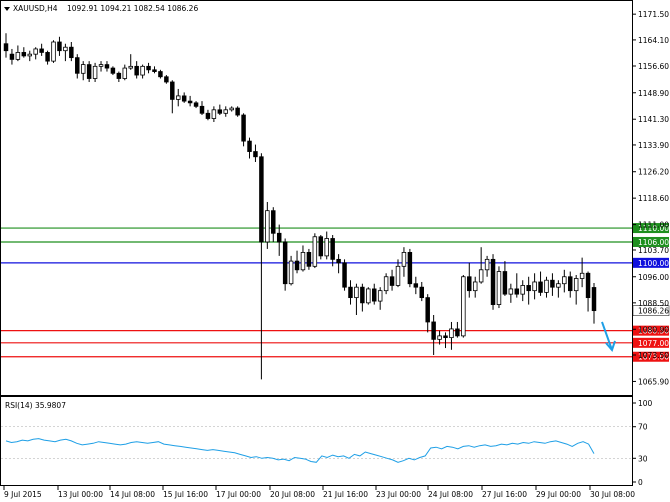  What do you see at coordinates (653, 355) in the screenshot?
I see `price-tick-label: 1073.50` at bounding box center [653, 355].